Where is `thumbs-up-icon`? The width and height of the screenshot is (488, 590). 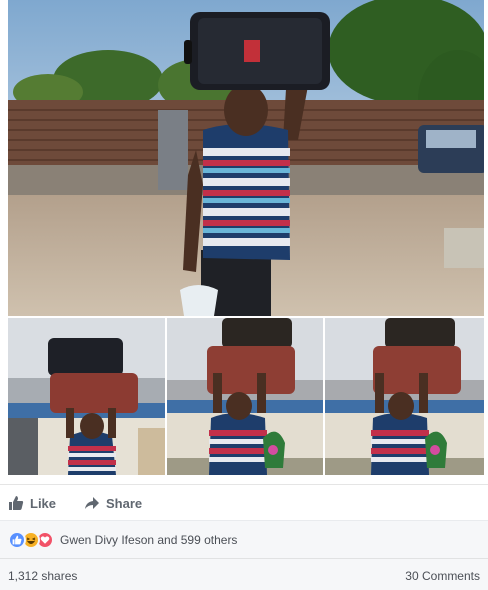 thumbs-up-icon is located at coordinates (16, 503).